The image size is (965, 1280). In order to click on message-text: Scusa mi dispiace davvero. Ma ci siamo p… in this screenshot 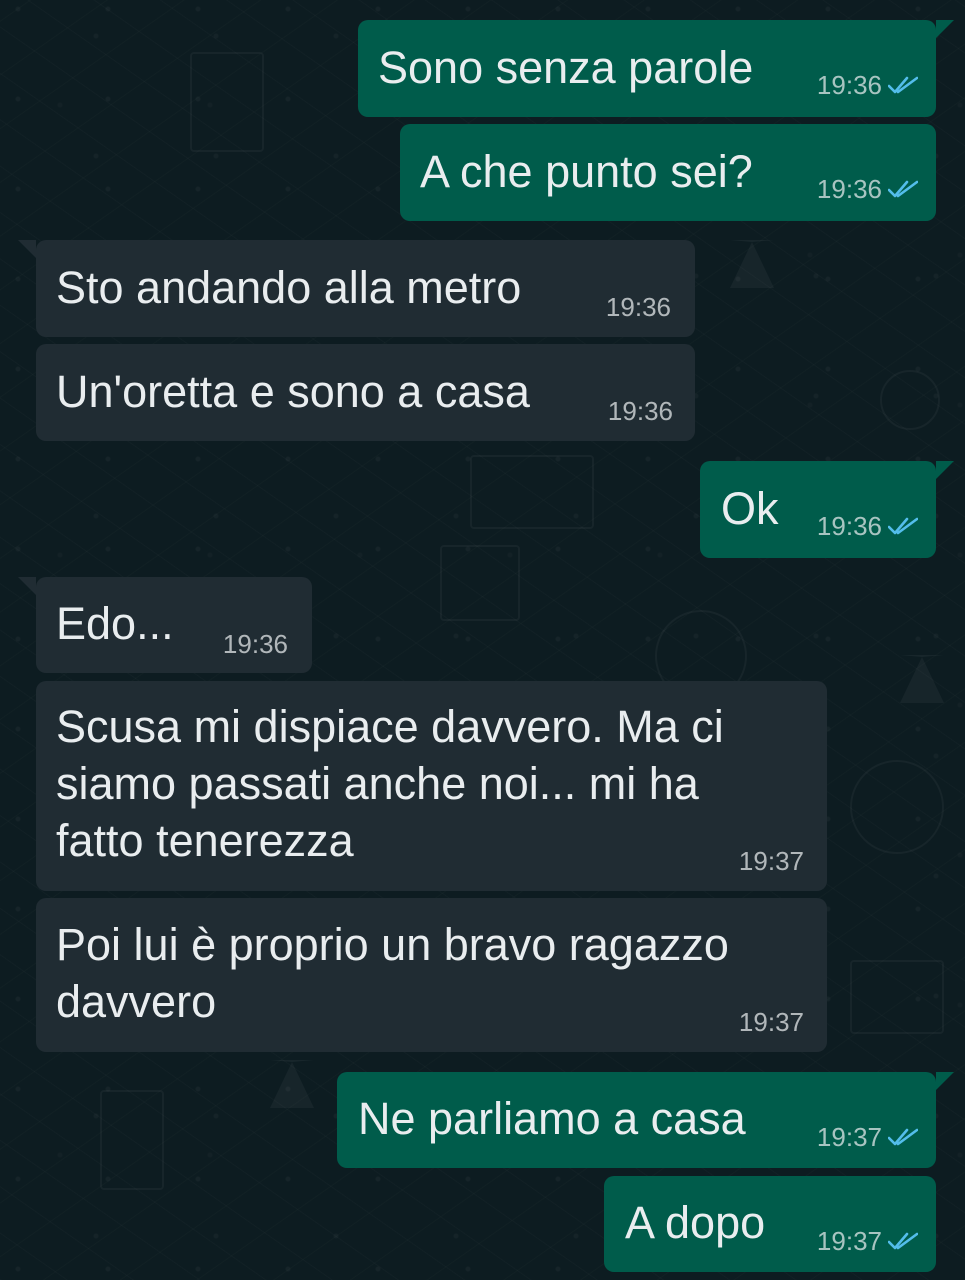, I will do `click(390, 783)`.